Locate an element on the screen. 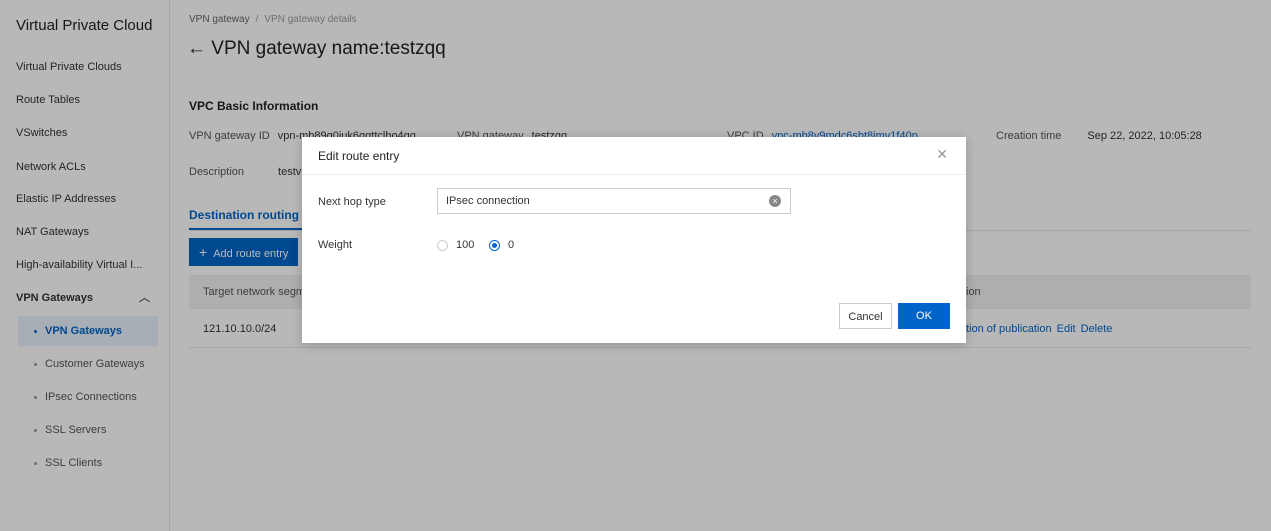  dialog-title: Edit route entry is located at coordinates (359, 156).